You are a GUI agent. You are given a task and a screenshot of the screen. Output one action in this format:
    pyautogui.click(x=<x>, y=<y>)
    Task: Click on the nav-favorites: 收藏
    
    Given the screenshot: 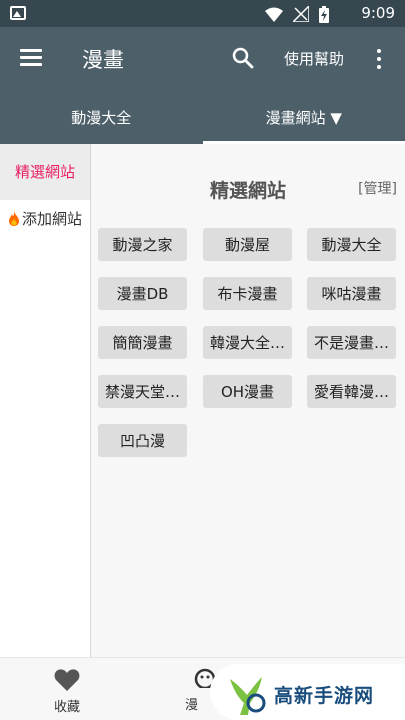 What is the action you would take?
    pyautogui.click(x=67, y=691)
    